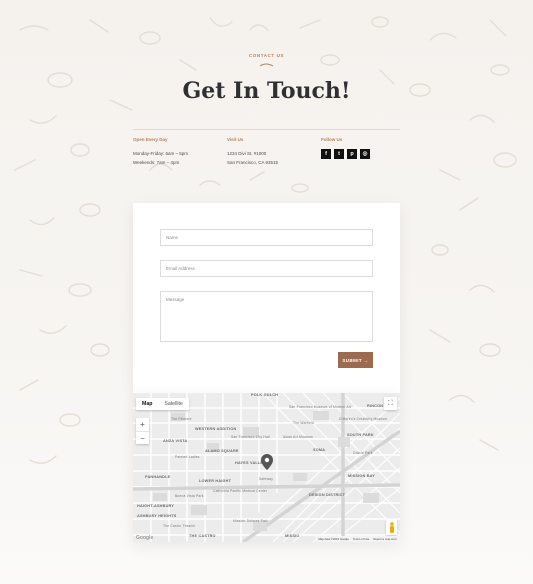  I want to click on page-title: Get In Touch!, so click(266, 91).